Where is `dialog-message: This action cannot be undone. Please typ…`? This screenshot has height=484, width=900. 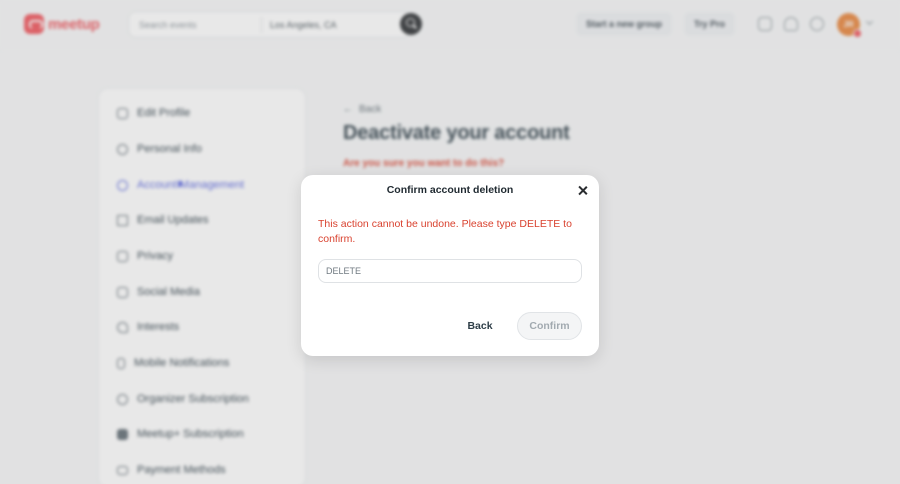 dialog-message: This action cannot be undone. Please typ… is located at coordinates (445, 231).